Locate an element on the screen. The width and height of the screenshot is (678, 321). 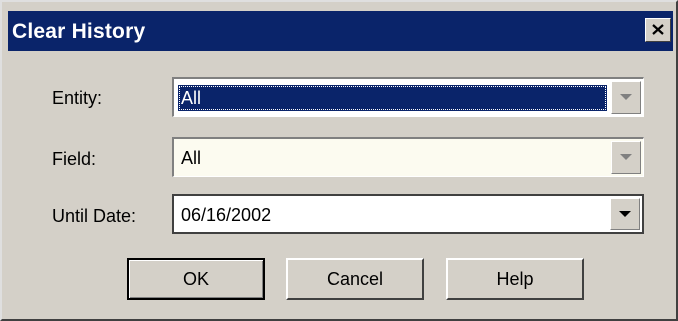
field-value: All is located at coordinates (191, 158).